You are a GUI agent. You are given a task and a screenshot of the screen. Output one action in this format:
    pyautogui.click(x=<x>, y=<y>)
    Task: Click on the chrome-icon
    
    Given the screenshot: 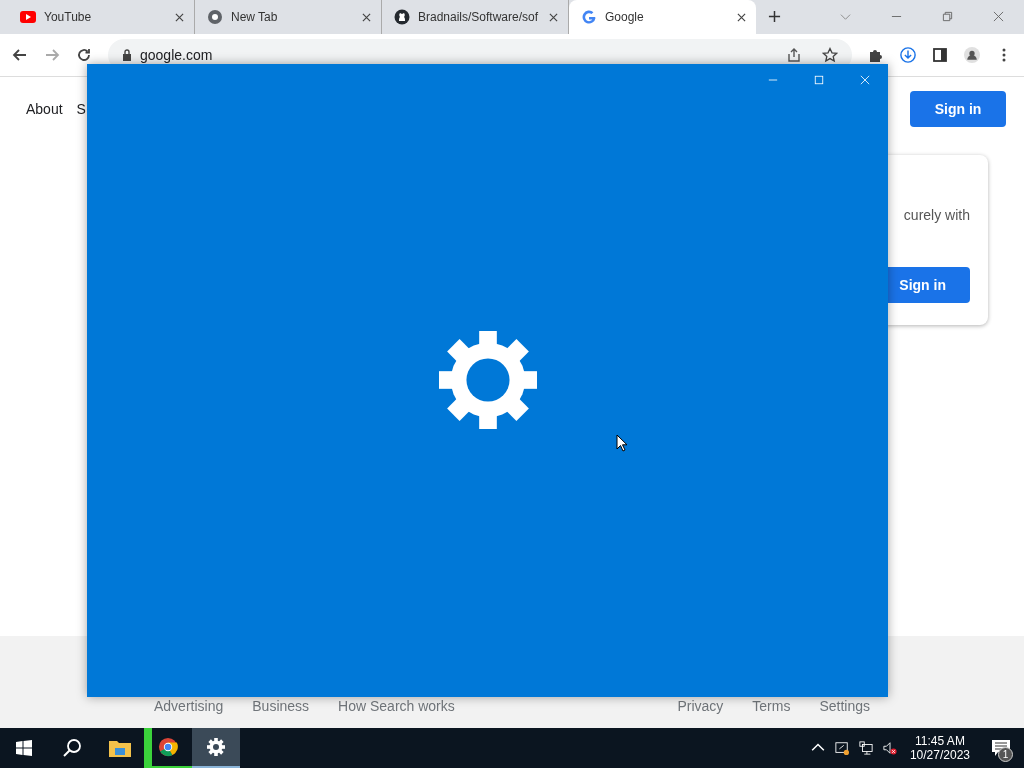 What is the action you would take?
    pyautogui.click(x=168, y=747)
    